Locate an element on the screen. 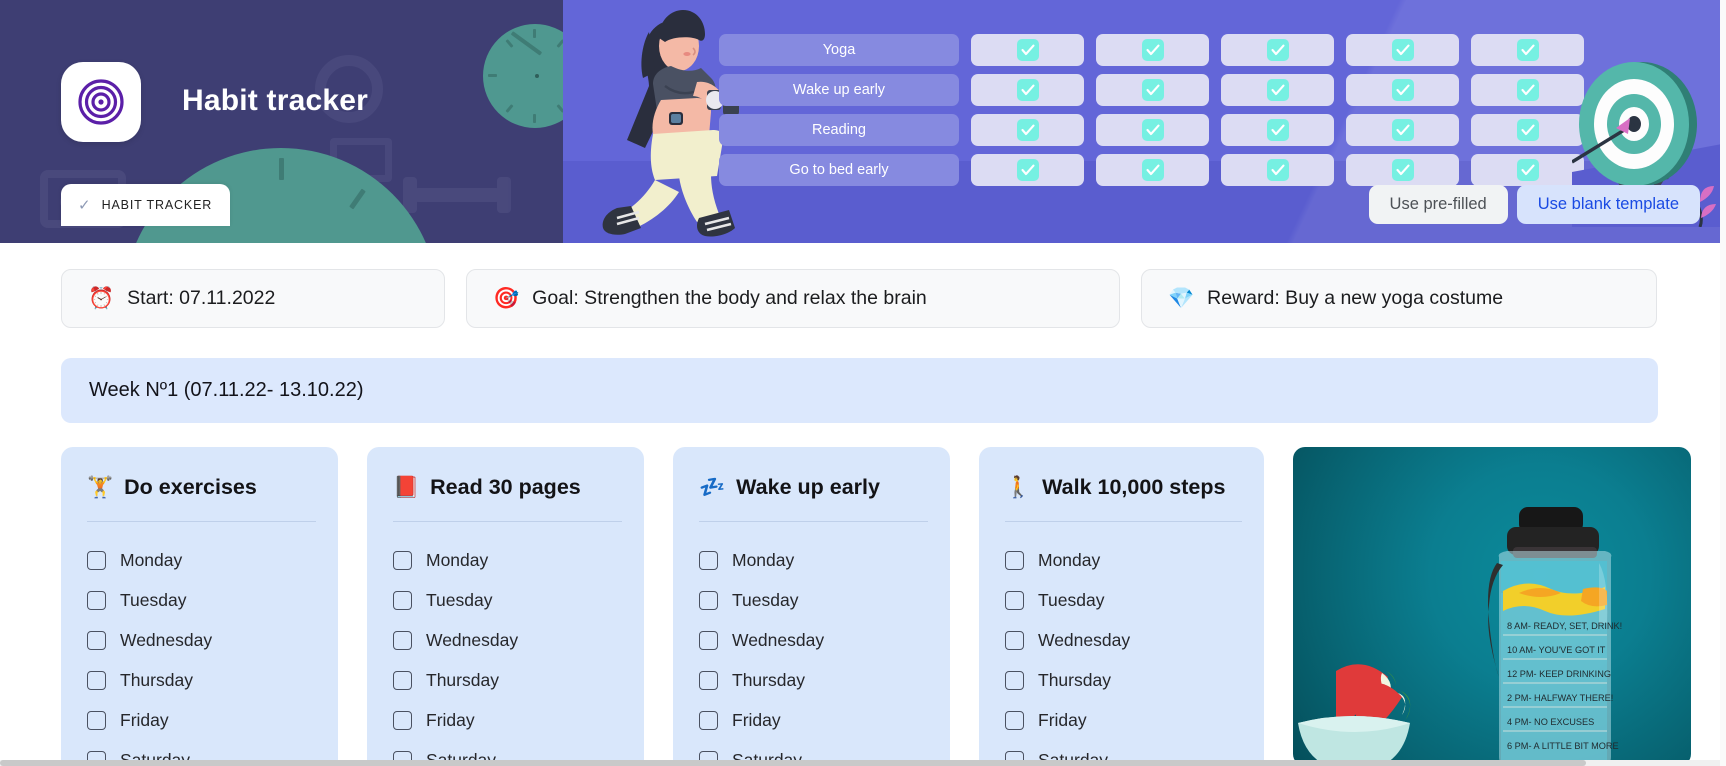 The width and height of the screenshot is (1726, 766). list-item: Thursday is located at coordinates (506, 680).